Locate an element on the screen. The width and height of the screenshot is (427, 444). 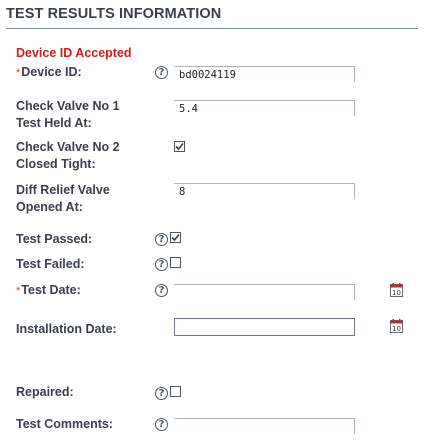
check-valve-1-label-line2: Test Held At: is located at coordinates (54, 123).